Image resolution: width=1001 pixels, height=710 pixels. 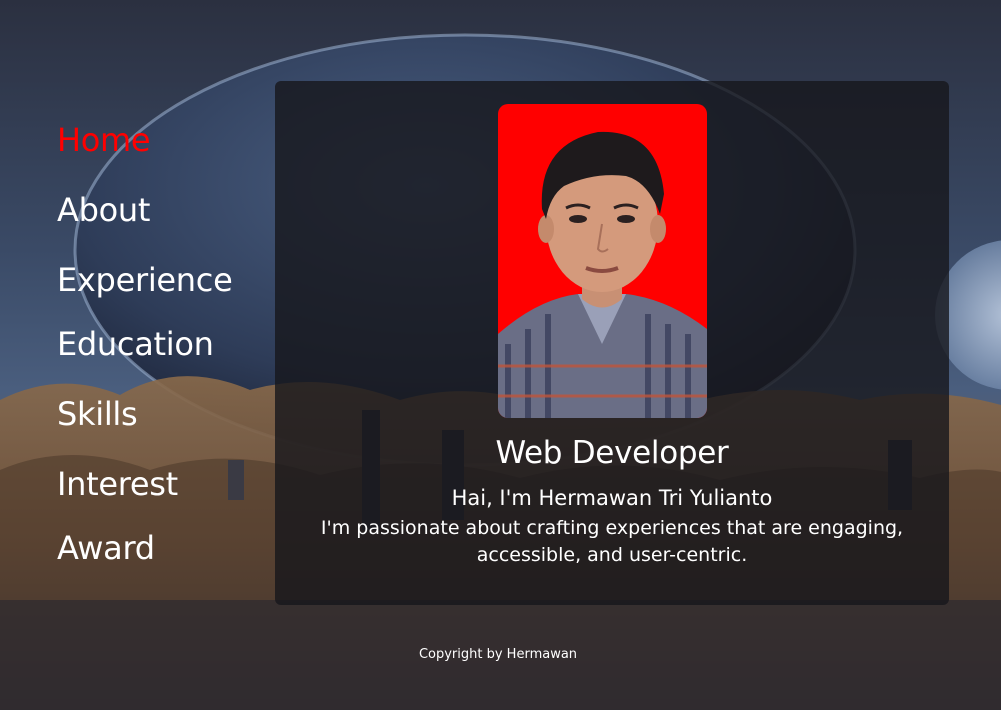 What do you see at coordinates (117, 484) in the screenshot?
I see `nav-item-interest: Interest` at bounding box center [117, 484].